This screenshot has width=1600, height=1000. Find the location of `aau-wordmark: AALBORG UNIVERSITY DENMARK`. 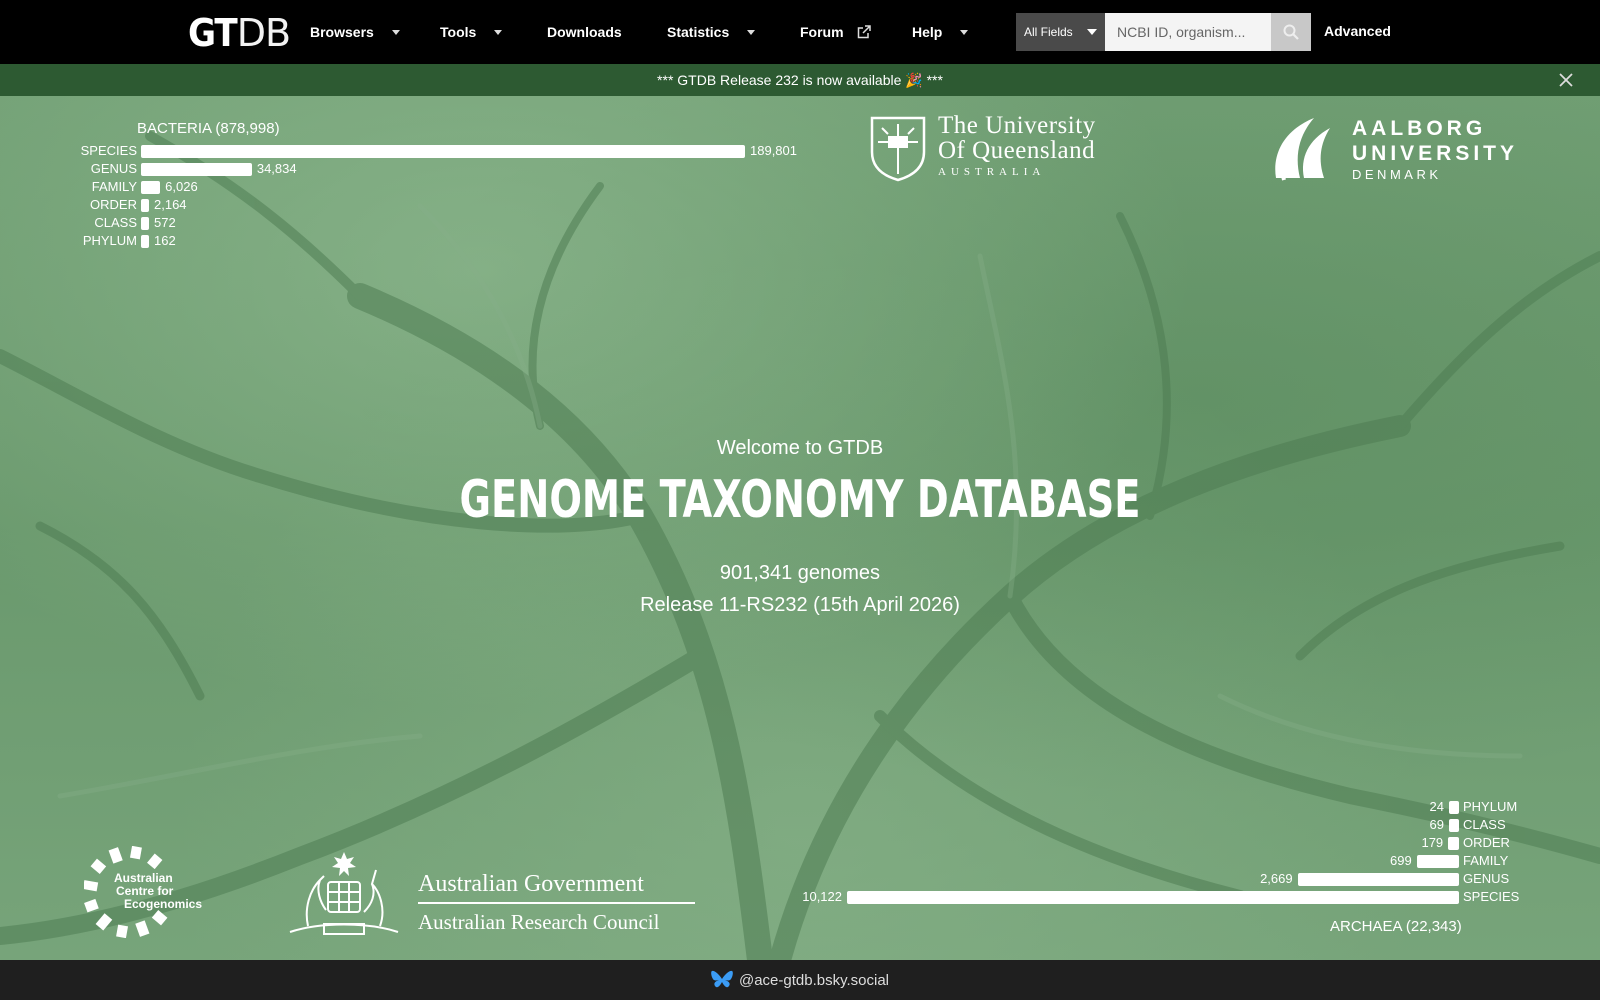

aau-wordmark: AALBORG UNIVERSITY DENMARK is located at coordinates (1435, 150).